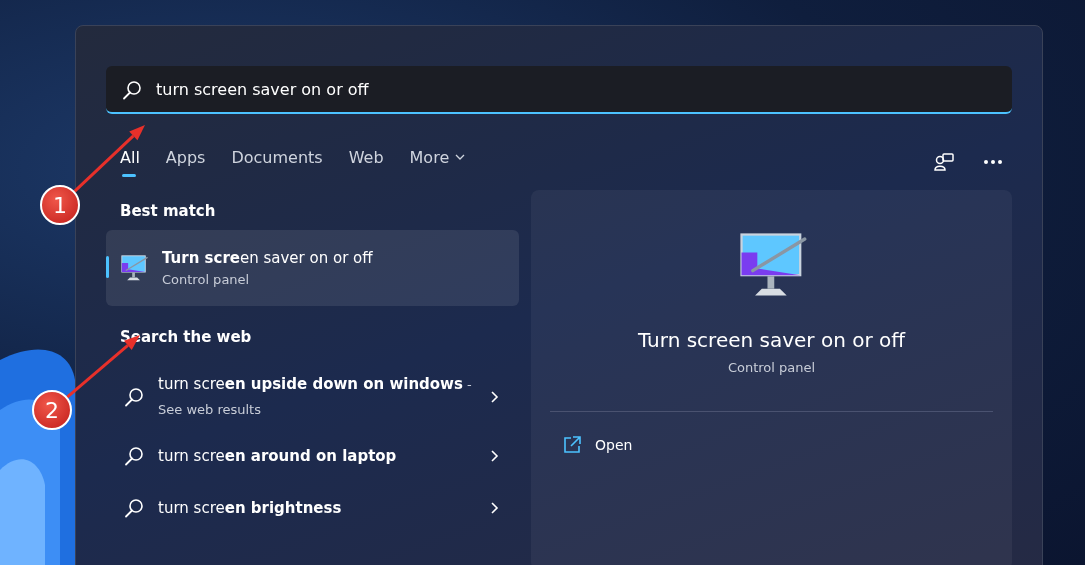  What do you see at coordinates (771, 340) in the screenshot?
I see `preview-title: Turn screen saver on or off` at bounding box center [771, 340].